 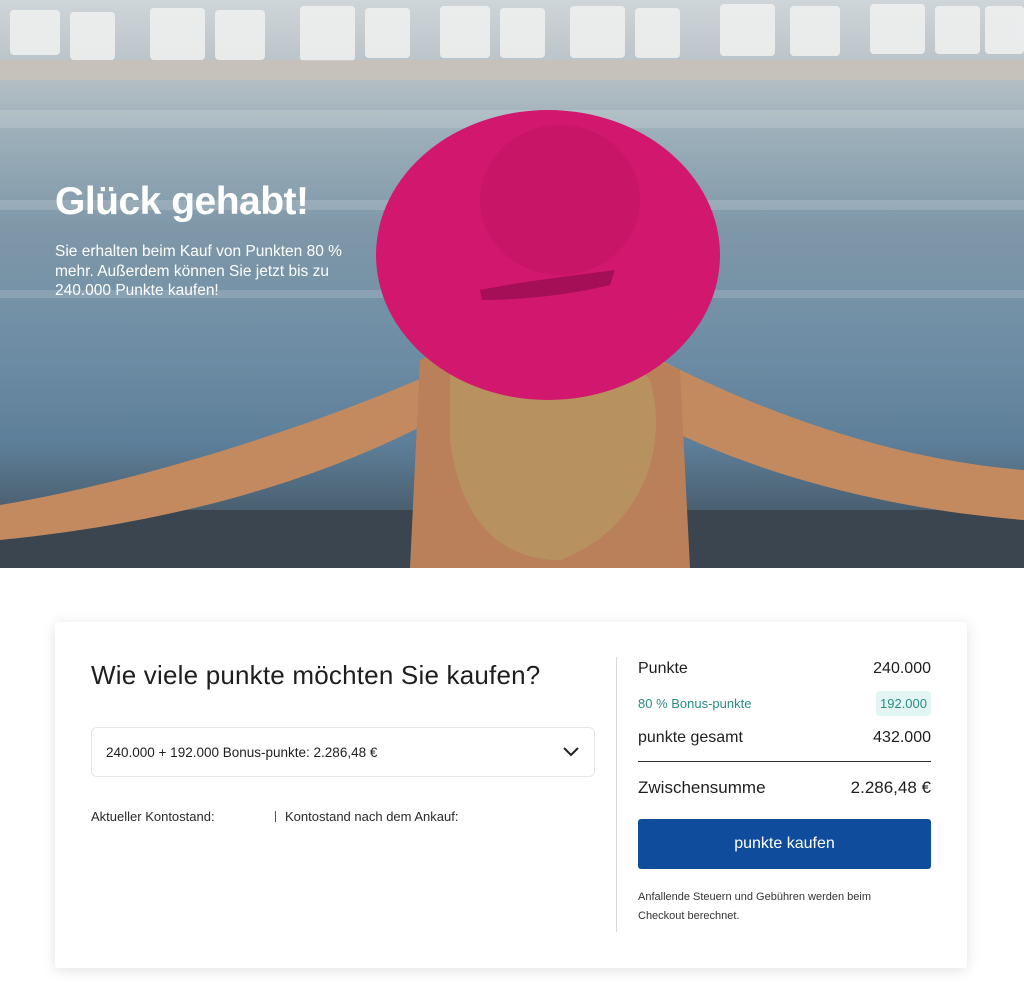 I want to click on bonus-badge: 192.000, so click(x=903, y=703).